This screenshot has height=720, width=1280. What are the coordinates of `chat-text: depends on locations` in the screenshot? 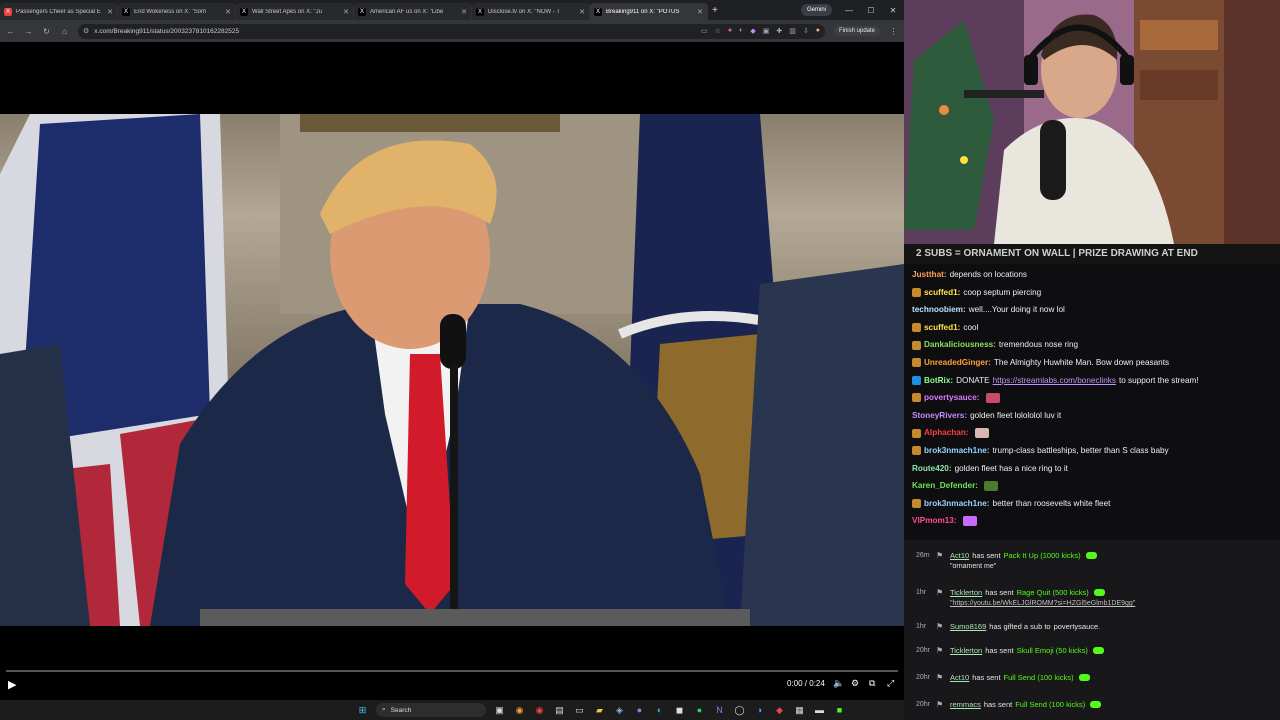 It's located at (988, 274).